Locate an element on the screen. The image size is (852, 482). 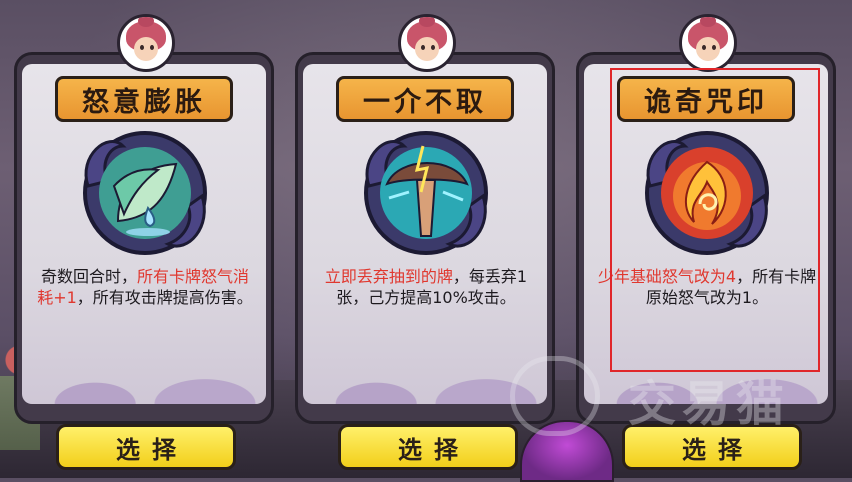
cat-logo-icon is located at coordinates (555, 396).